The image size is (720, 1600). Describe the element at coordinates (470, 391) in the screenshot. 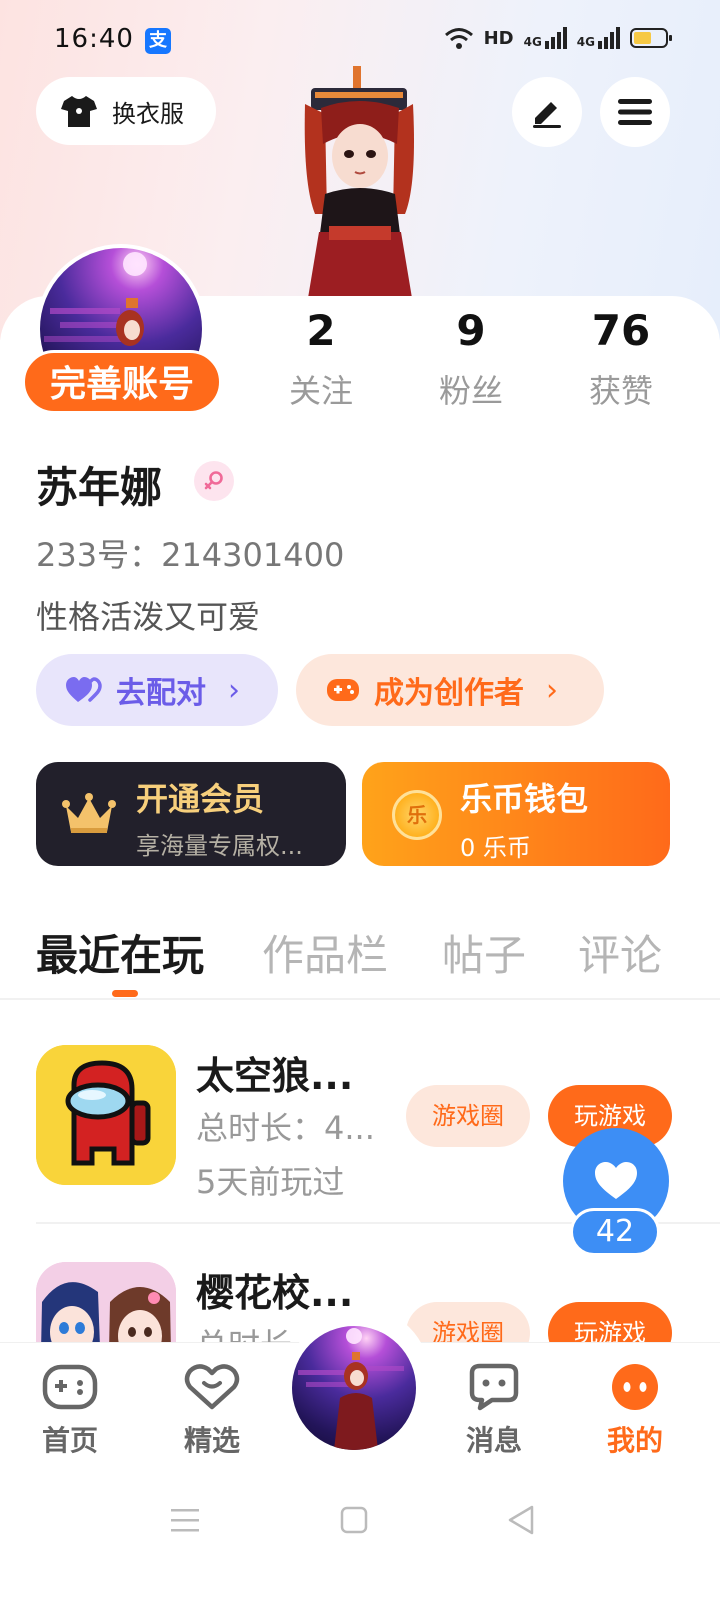

I see `stat-fans-label: 粉丝` at that location.